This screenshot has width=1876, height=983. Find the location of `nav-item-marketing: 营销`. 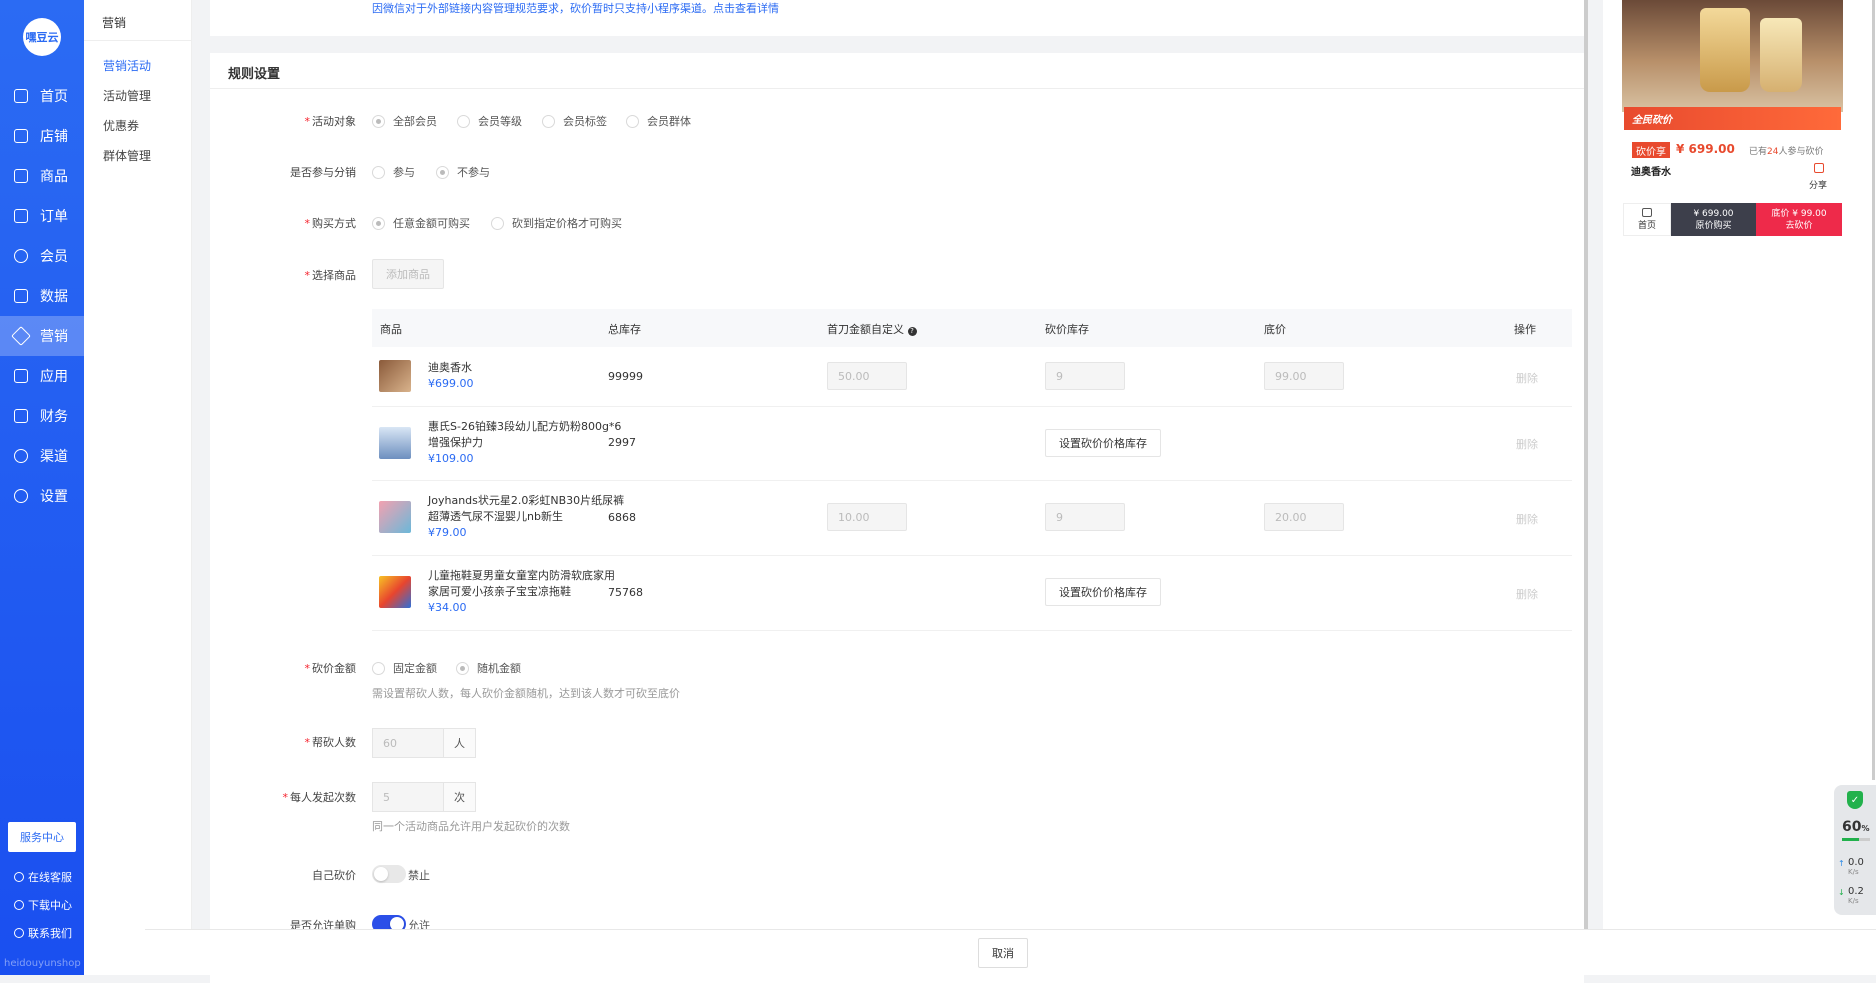

nav-item-marketing: 营销 is located at coordinates (42, 336).